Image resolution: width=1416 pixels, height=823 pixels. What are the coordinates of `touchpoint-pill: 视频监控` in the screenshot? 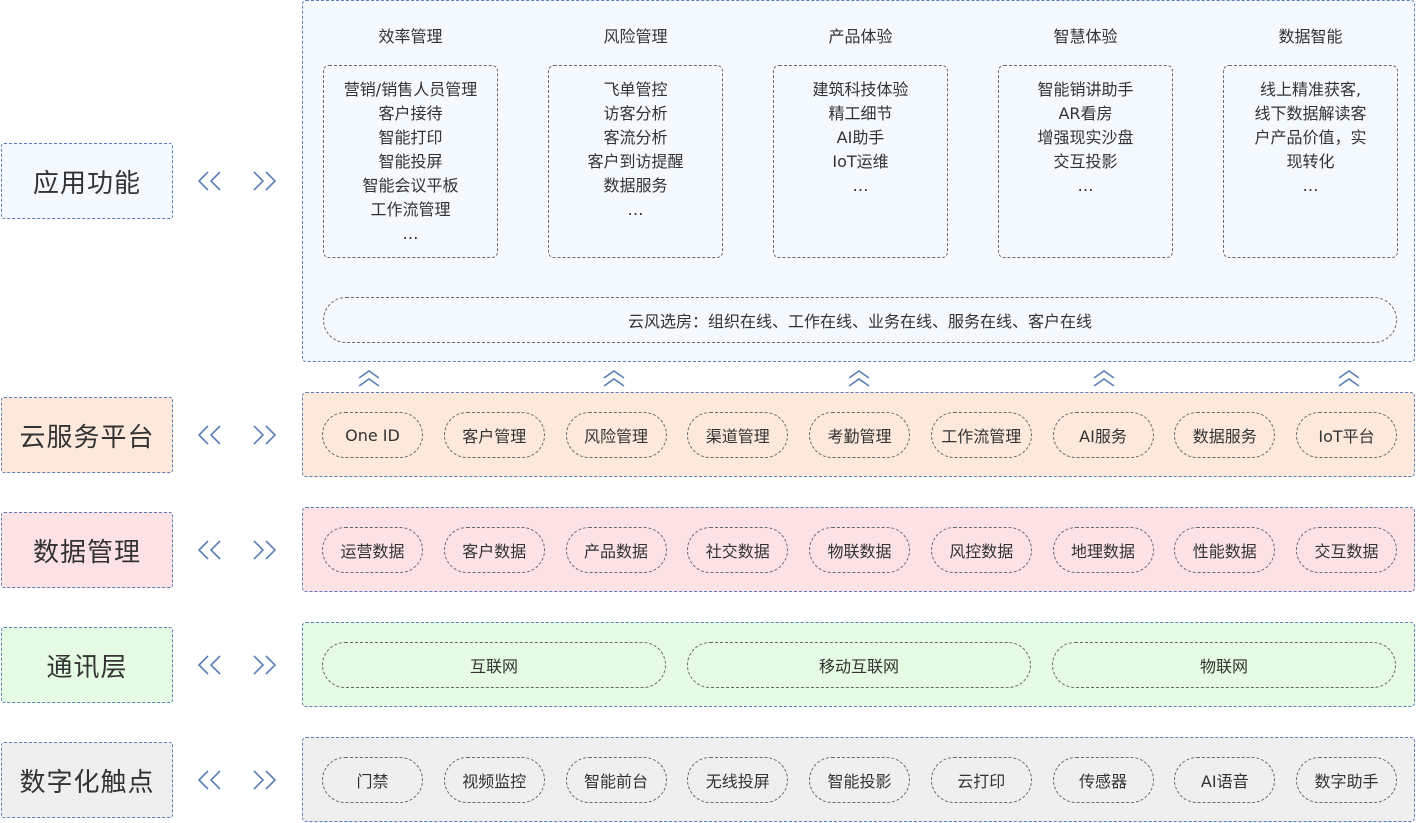 It's located at (494, 780).